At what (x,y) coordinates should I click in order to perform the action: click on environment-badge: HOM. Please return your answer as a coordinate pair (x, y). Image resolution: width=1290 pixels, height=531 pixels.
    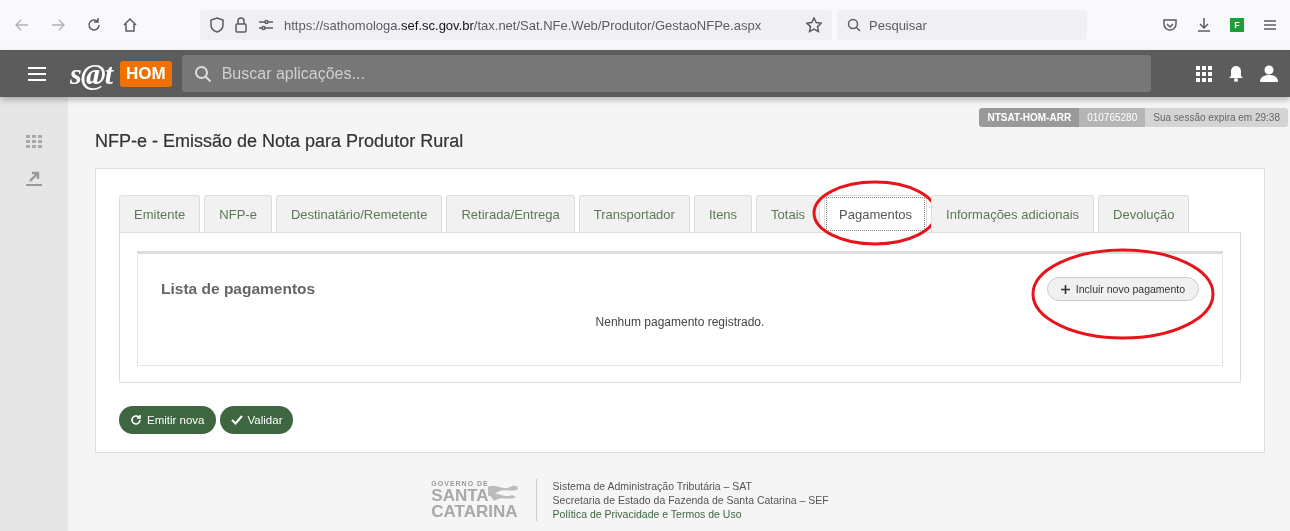
    Looking at the image, I should click on (146, 73).